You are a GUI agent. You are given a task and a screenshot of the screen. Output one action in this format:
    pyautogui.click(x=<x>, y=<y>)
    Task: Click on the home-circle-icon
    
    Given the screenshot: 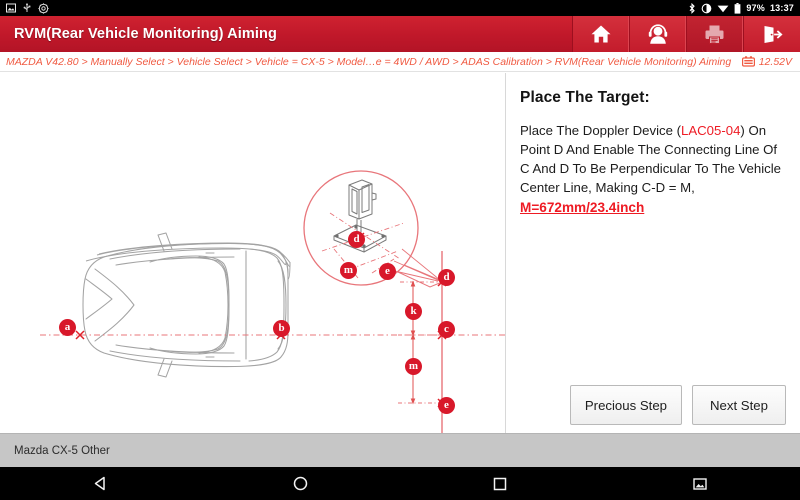 What is the action you would take?
    pyautogui.click(x=300, y=483)
    